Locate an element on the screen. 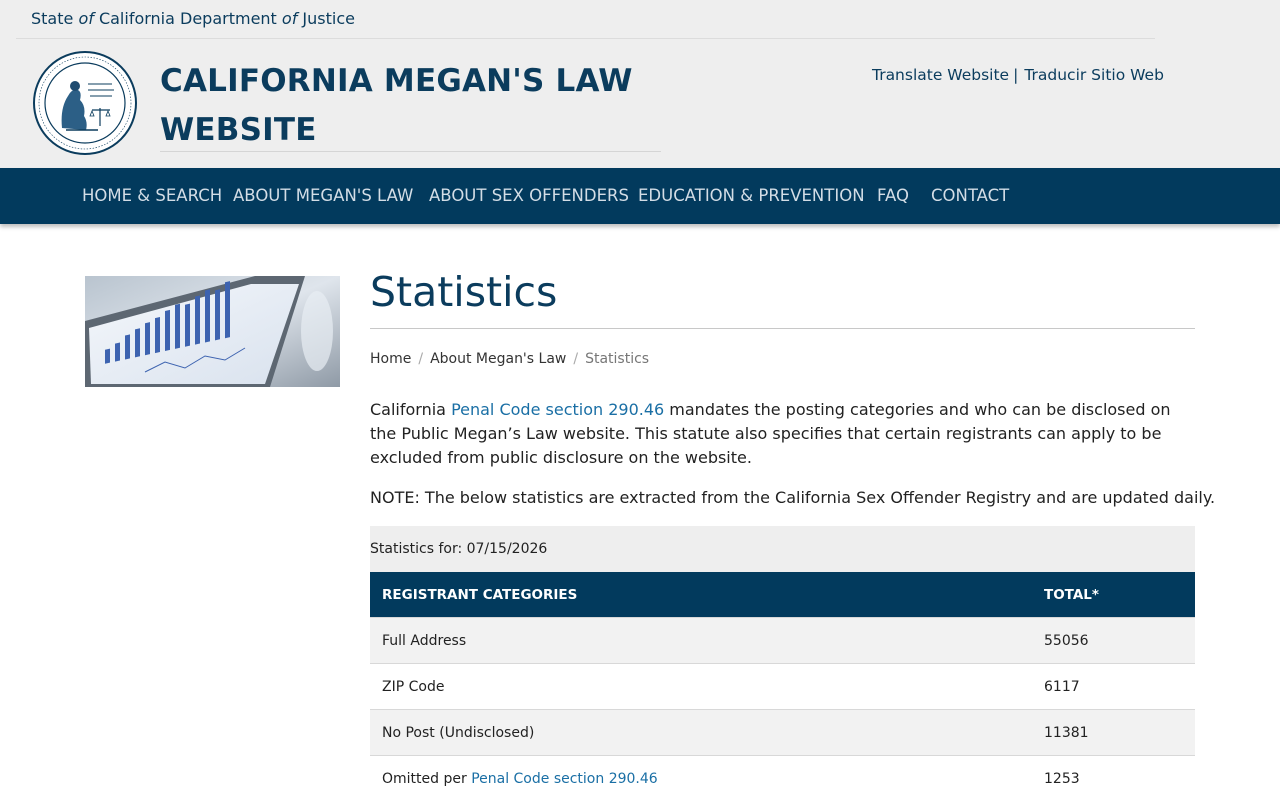 Image resolution: width=1280 pixels, height=801 pixels. attorney-general-seal-icon is located at coordinates (85, 103).